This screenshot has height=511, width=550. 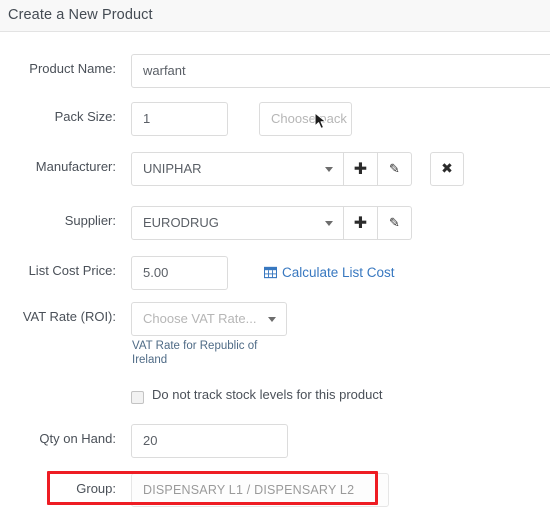 What do you see at coordinates (77, 438) in the screenshot?
I see `qty-on-hand-label: Qty on Hand:` at bounding box center [77, 438].